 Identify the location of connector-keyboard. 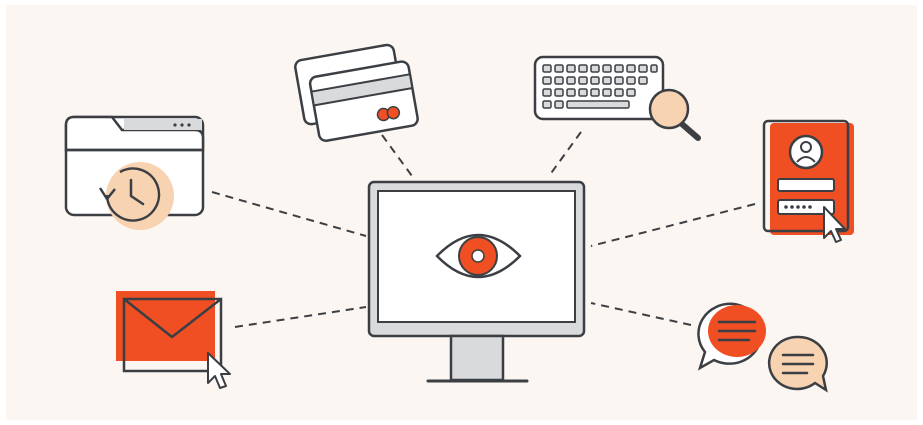
(565, 154).